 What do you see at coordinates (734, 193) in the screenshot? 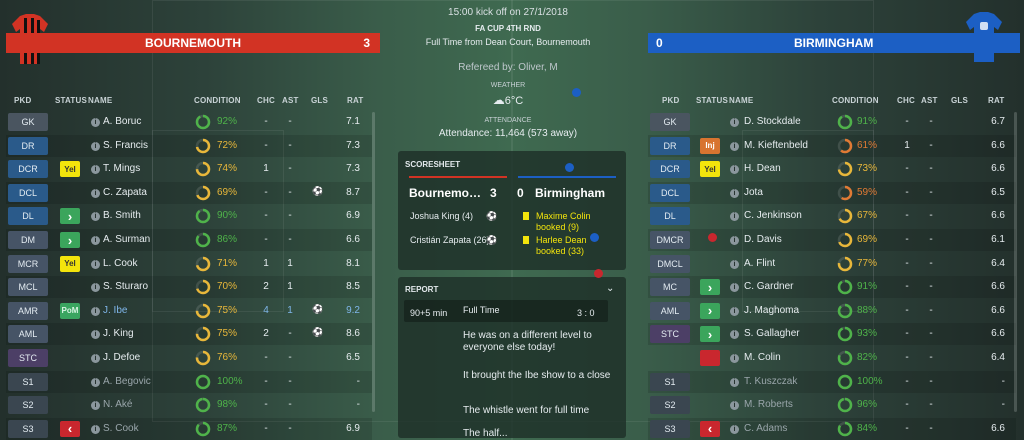
I see `away-player-3-info-icon: i` at bounding box center [734, 193].